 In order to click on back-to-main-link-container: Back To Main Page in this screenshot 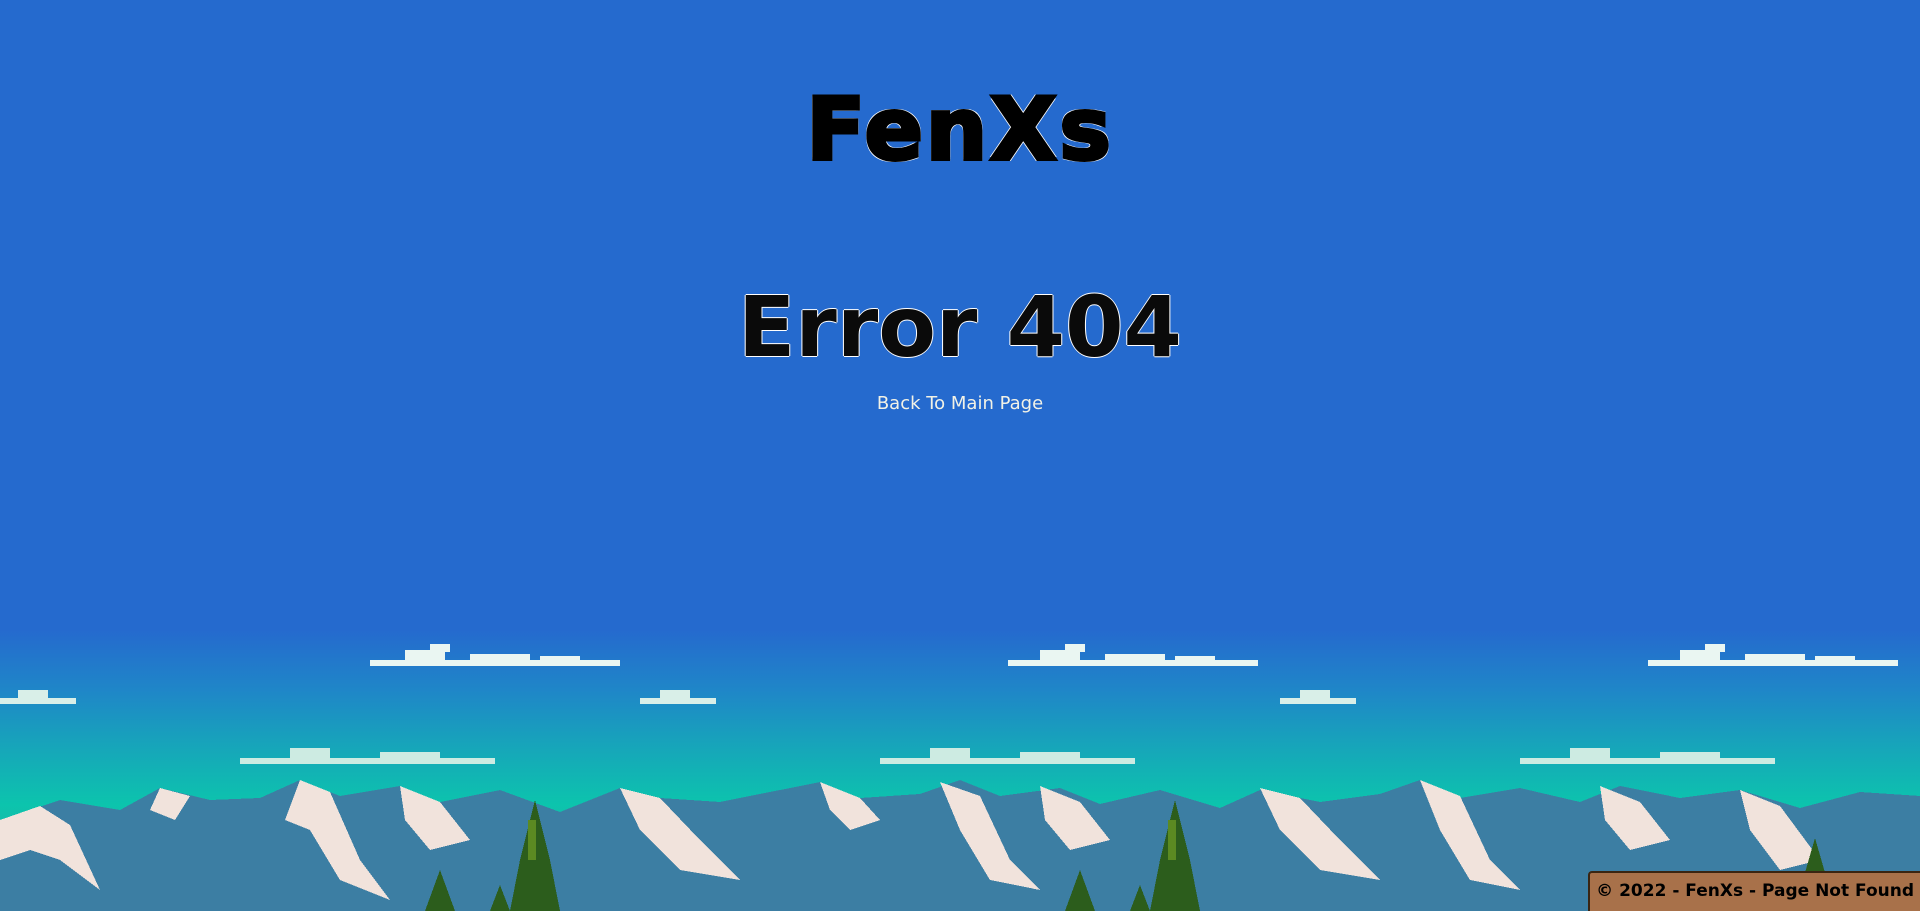, I will do `click(960, 404)`.